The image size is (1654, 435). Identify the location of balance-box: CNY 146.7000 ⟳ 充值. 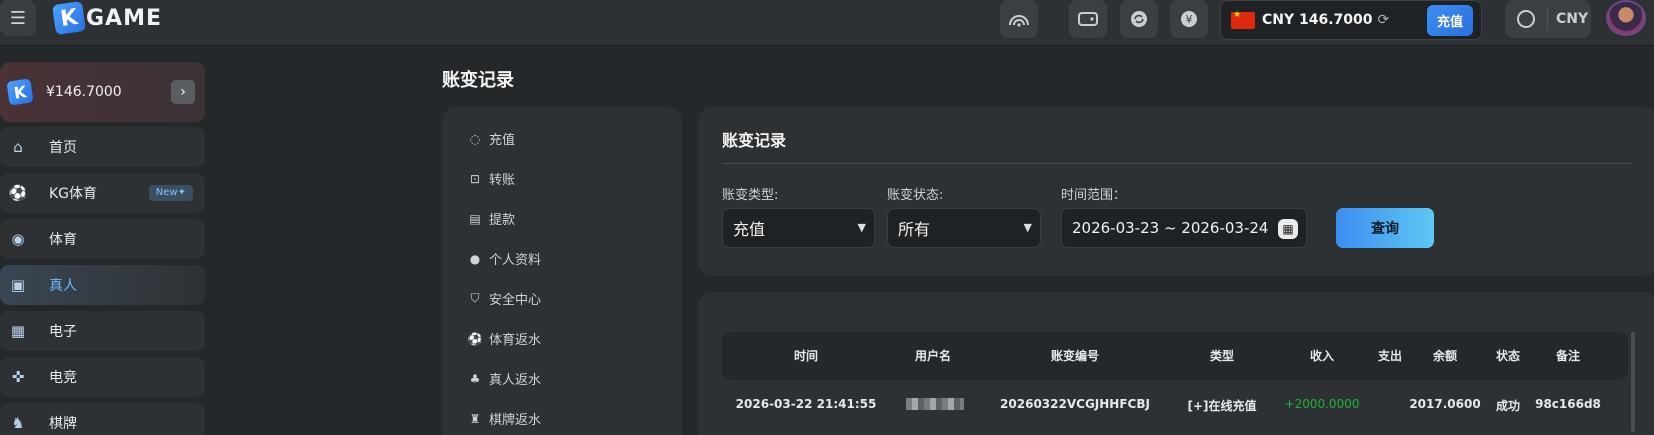
(1351, 20).